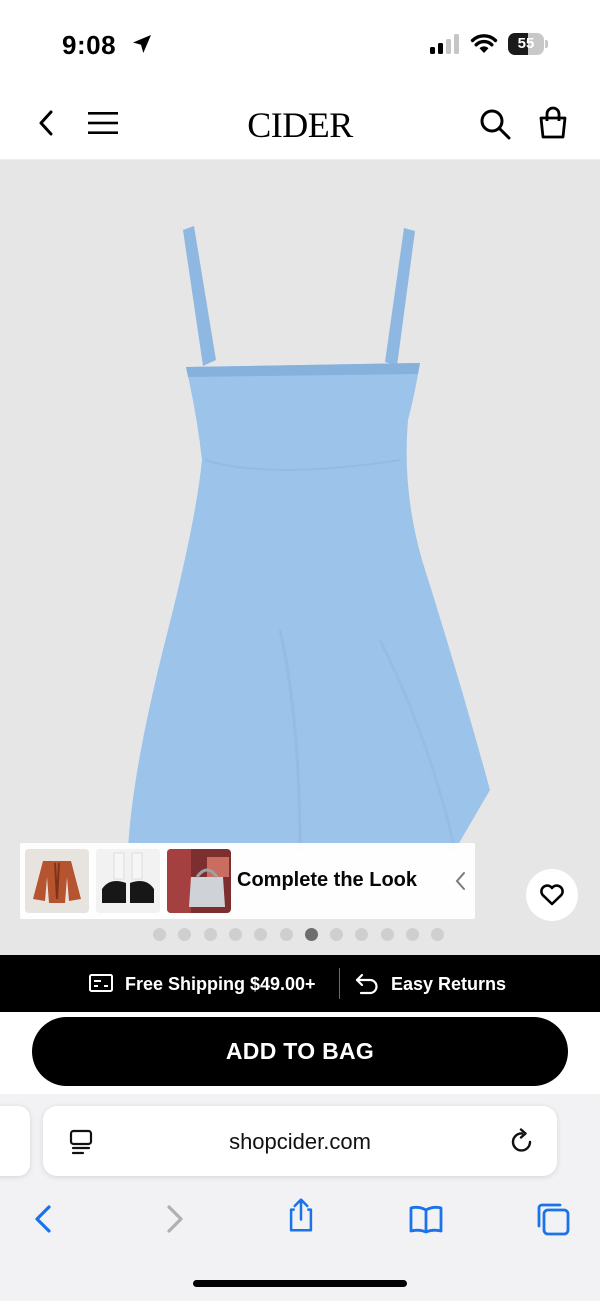  Describe the element at coordinates (495, 124) in the screenshot. I see `search-icon` at that location.